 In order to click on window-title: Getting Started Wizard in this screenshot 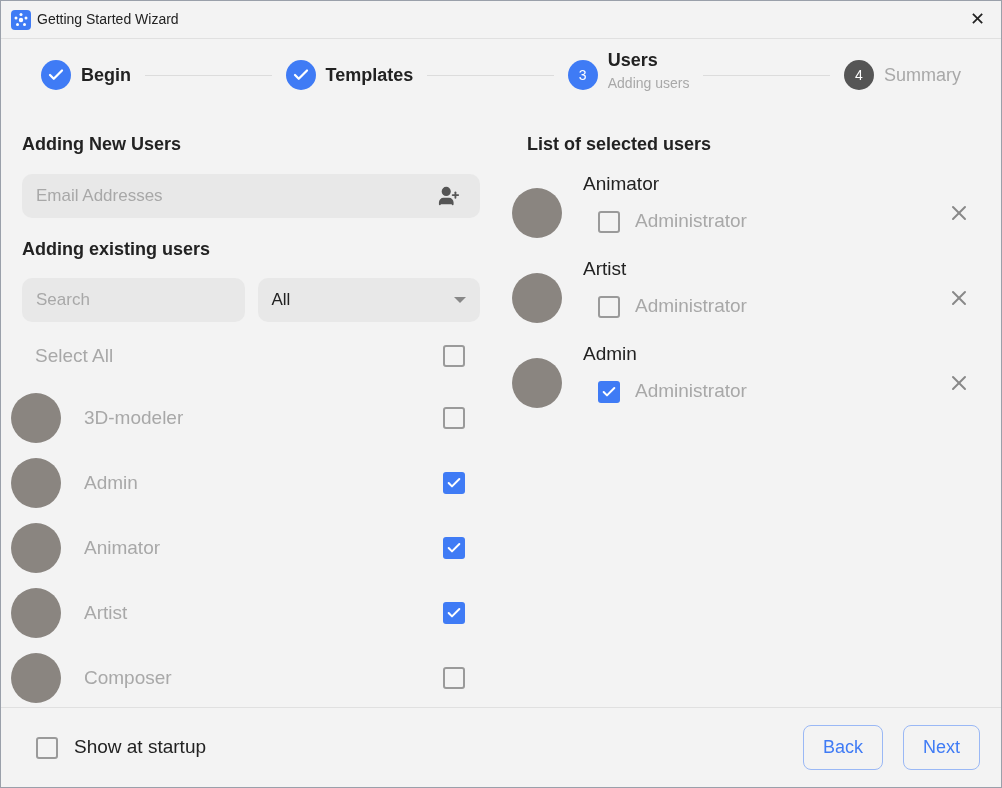, I will do `click(108, 19)`.